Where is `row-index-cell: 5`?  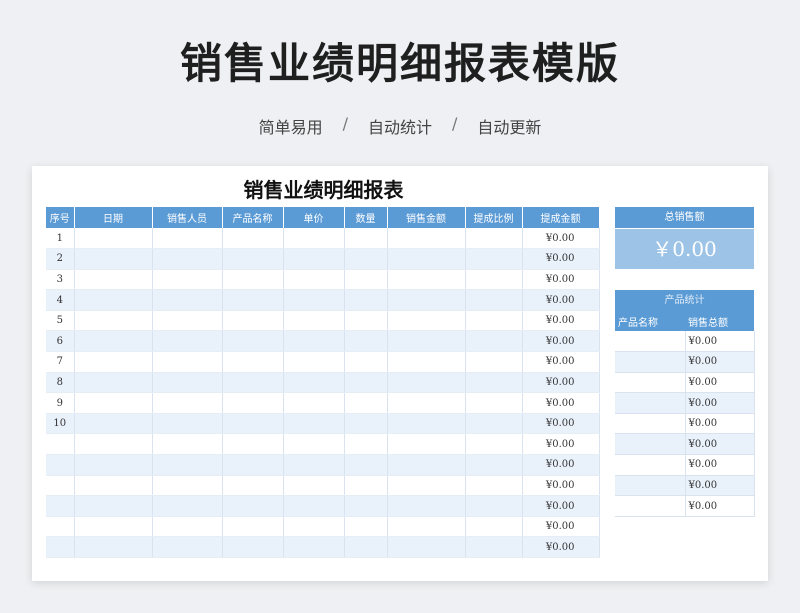
row-index-cell: 5 is located at coordinates (60, 321).